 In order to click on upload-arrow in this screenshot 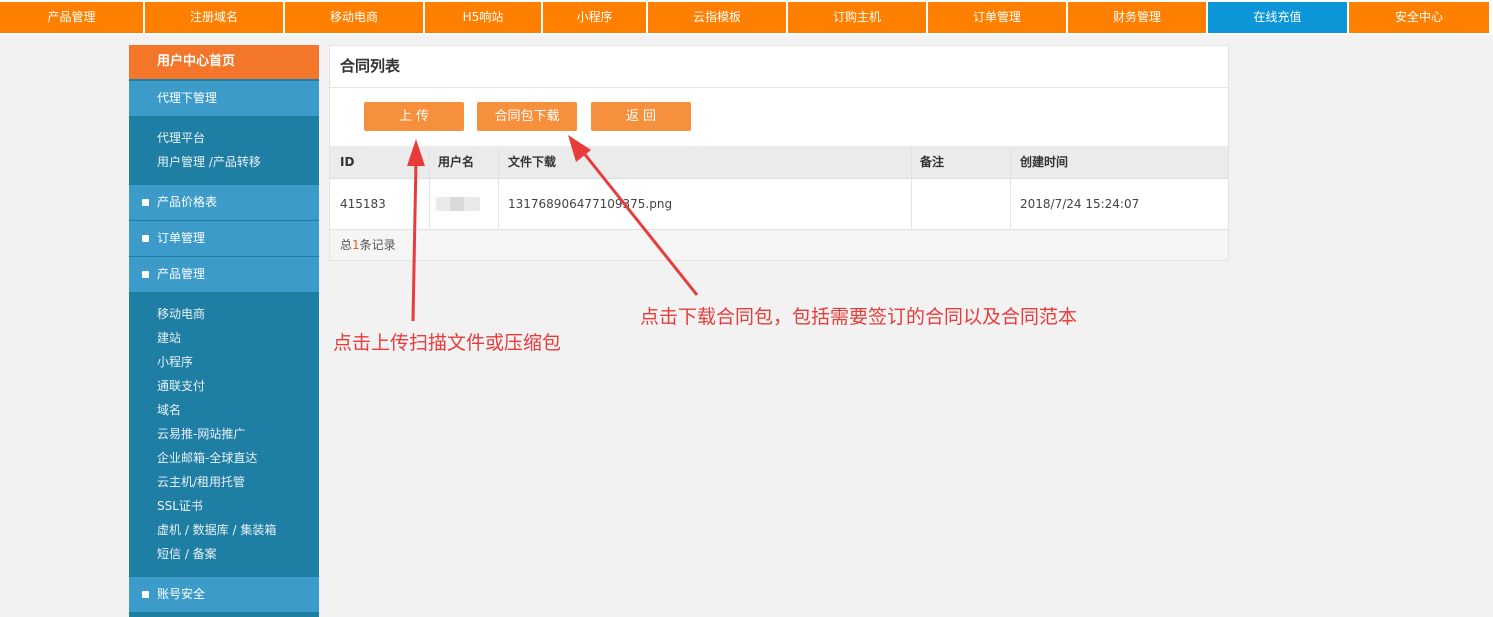, I will do `click(416, 230)`.